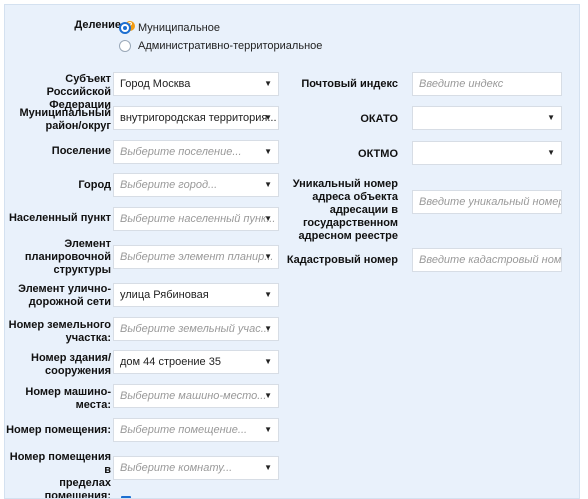 The image size is (588, 499). Describe the element at coordinates (68, 392) in the screenshot. I see `left-field-label-line: Номер машино-` at that location.